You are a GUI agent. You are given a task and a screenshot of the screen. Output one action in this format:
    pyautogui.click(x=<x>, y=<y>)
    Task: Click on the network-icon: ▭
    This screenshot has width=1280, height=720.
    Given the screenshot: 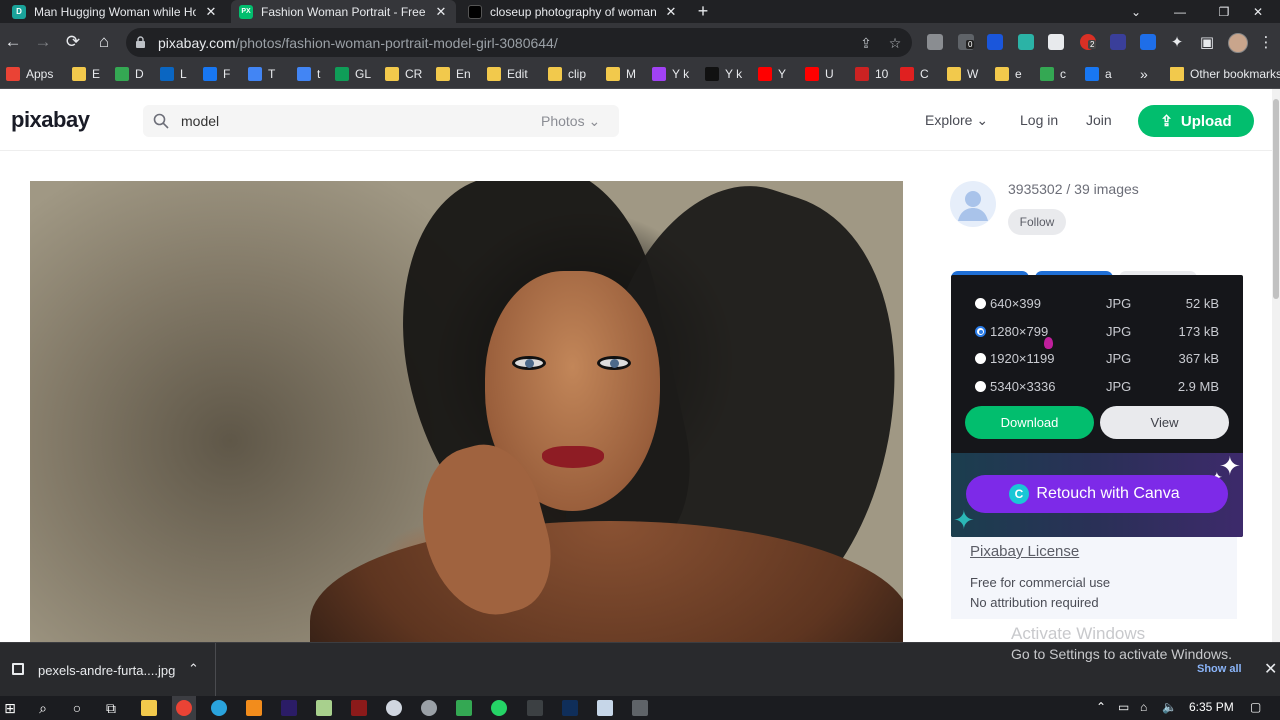 What is the action you would take?
    pyautogui.click(x=1123, y=707)
    